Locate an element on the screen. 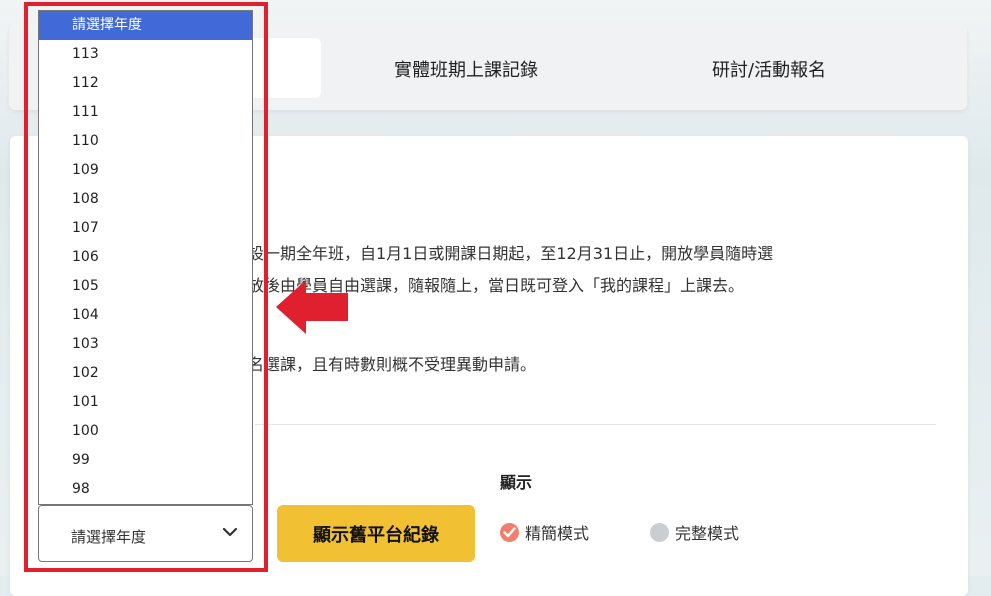  radio-checked-icon is located at coordinates (509, 532).